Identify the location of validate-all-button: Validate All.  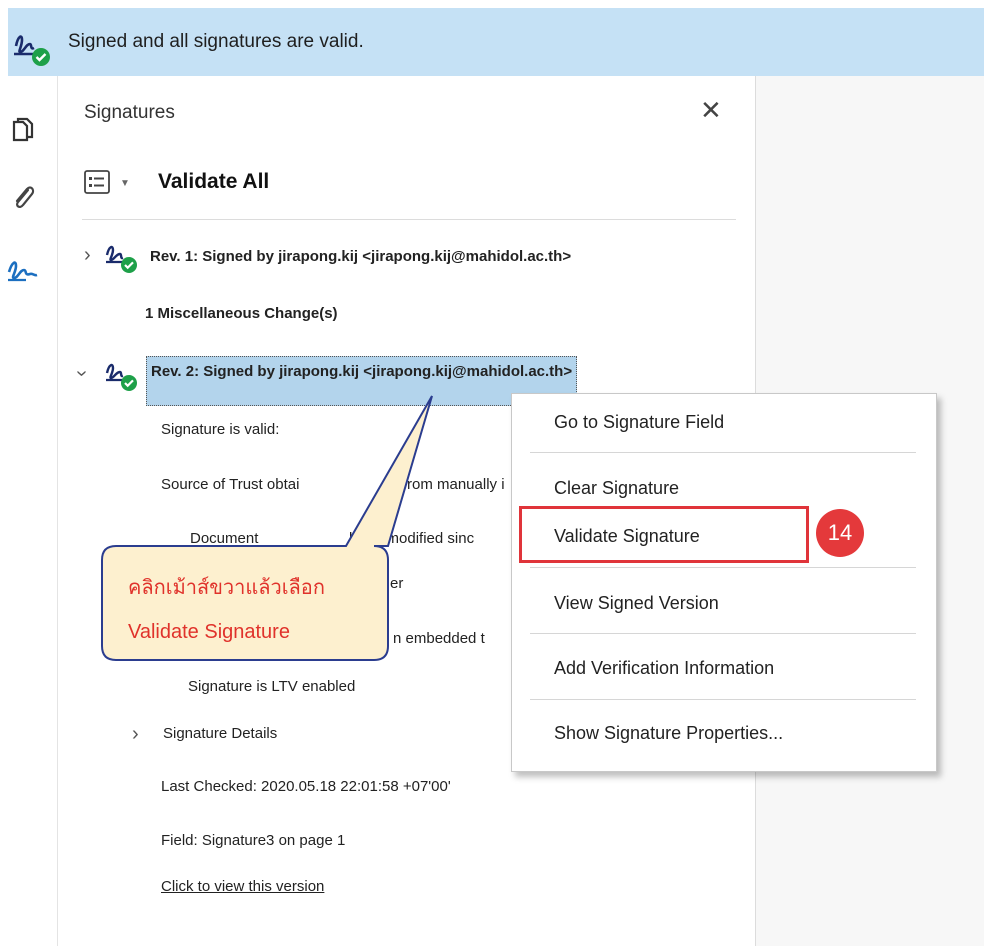
(213, 182).